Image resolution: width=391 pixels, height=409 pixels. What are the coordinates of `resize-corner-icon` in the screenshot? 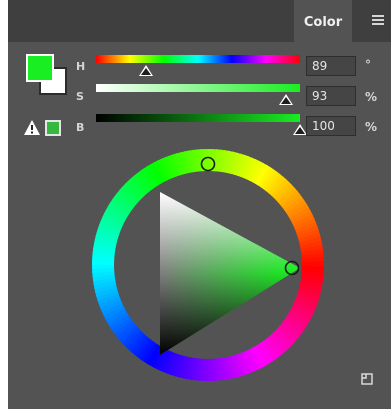 It's located at (367, 379).